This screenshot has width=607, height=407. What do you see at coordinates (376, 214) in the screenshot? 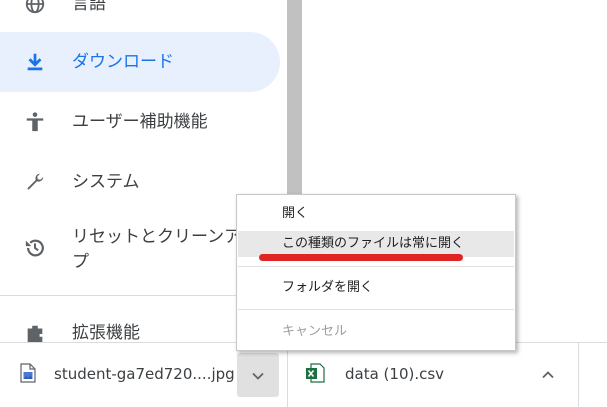
I see `menu-item-open: 開く` at bounding box center [376, 214].